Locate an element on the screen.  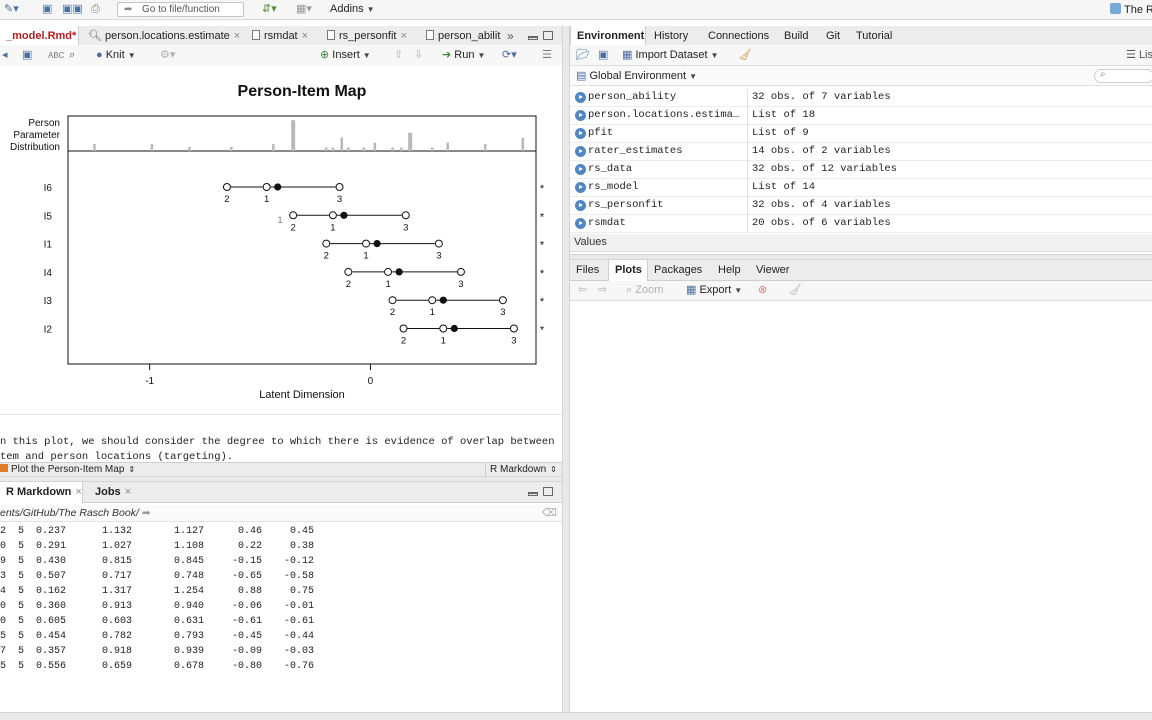
vcs-icon: ⇵▾ is located at coordinates (269, 9).